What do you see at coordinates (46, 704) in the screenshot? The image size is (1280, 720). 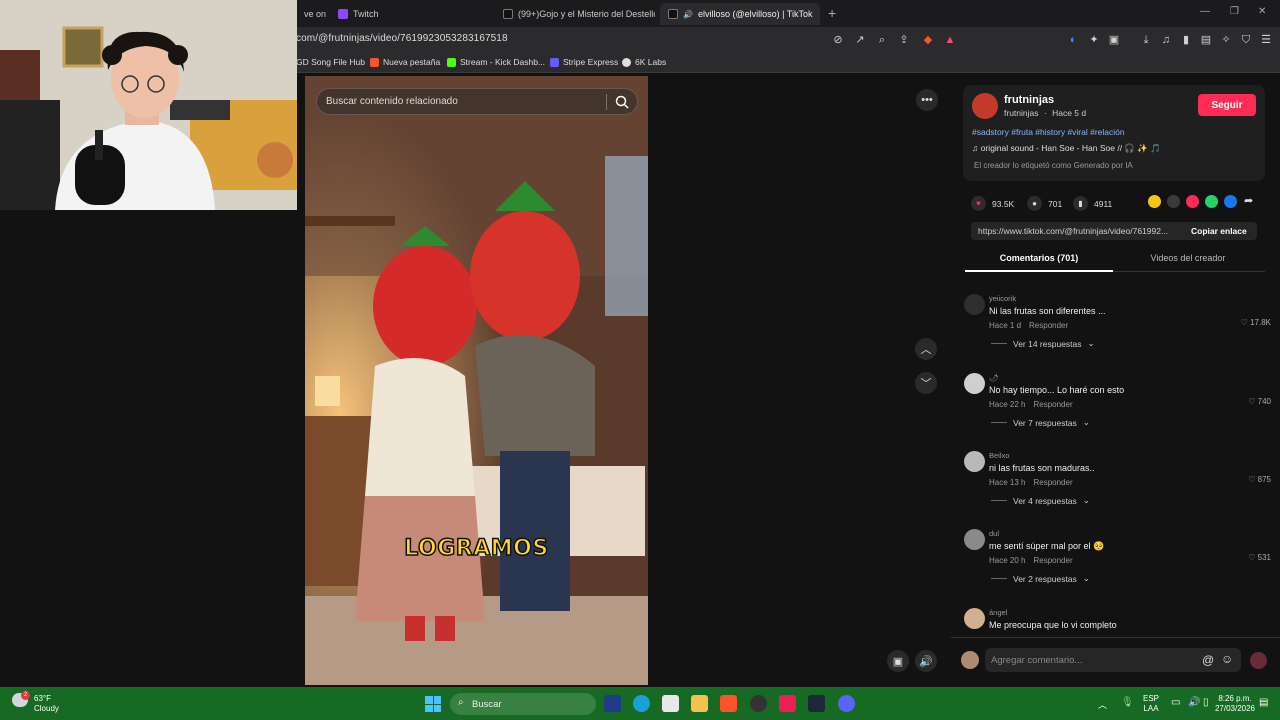 I see `weather-widget: 63°F Cloudy` at bounding box center [46, 704].